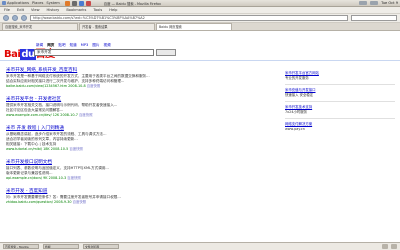 Image resolution: width=400 pixels, height=250 pixels. I want to click on menu-file: File, so click(7, 10).